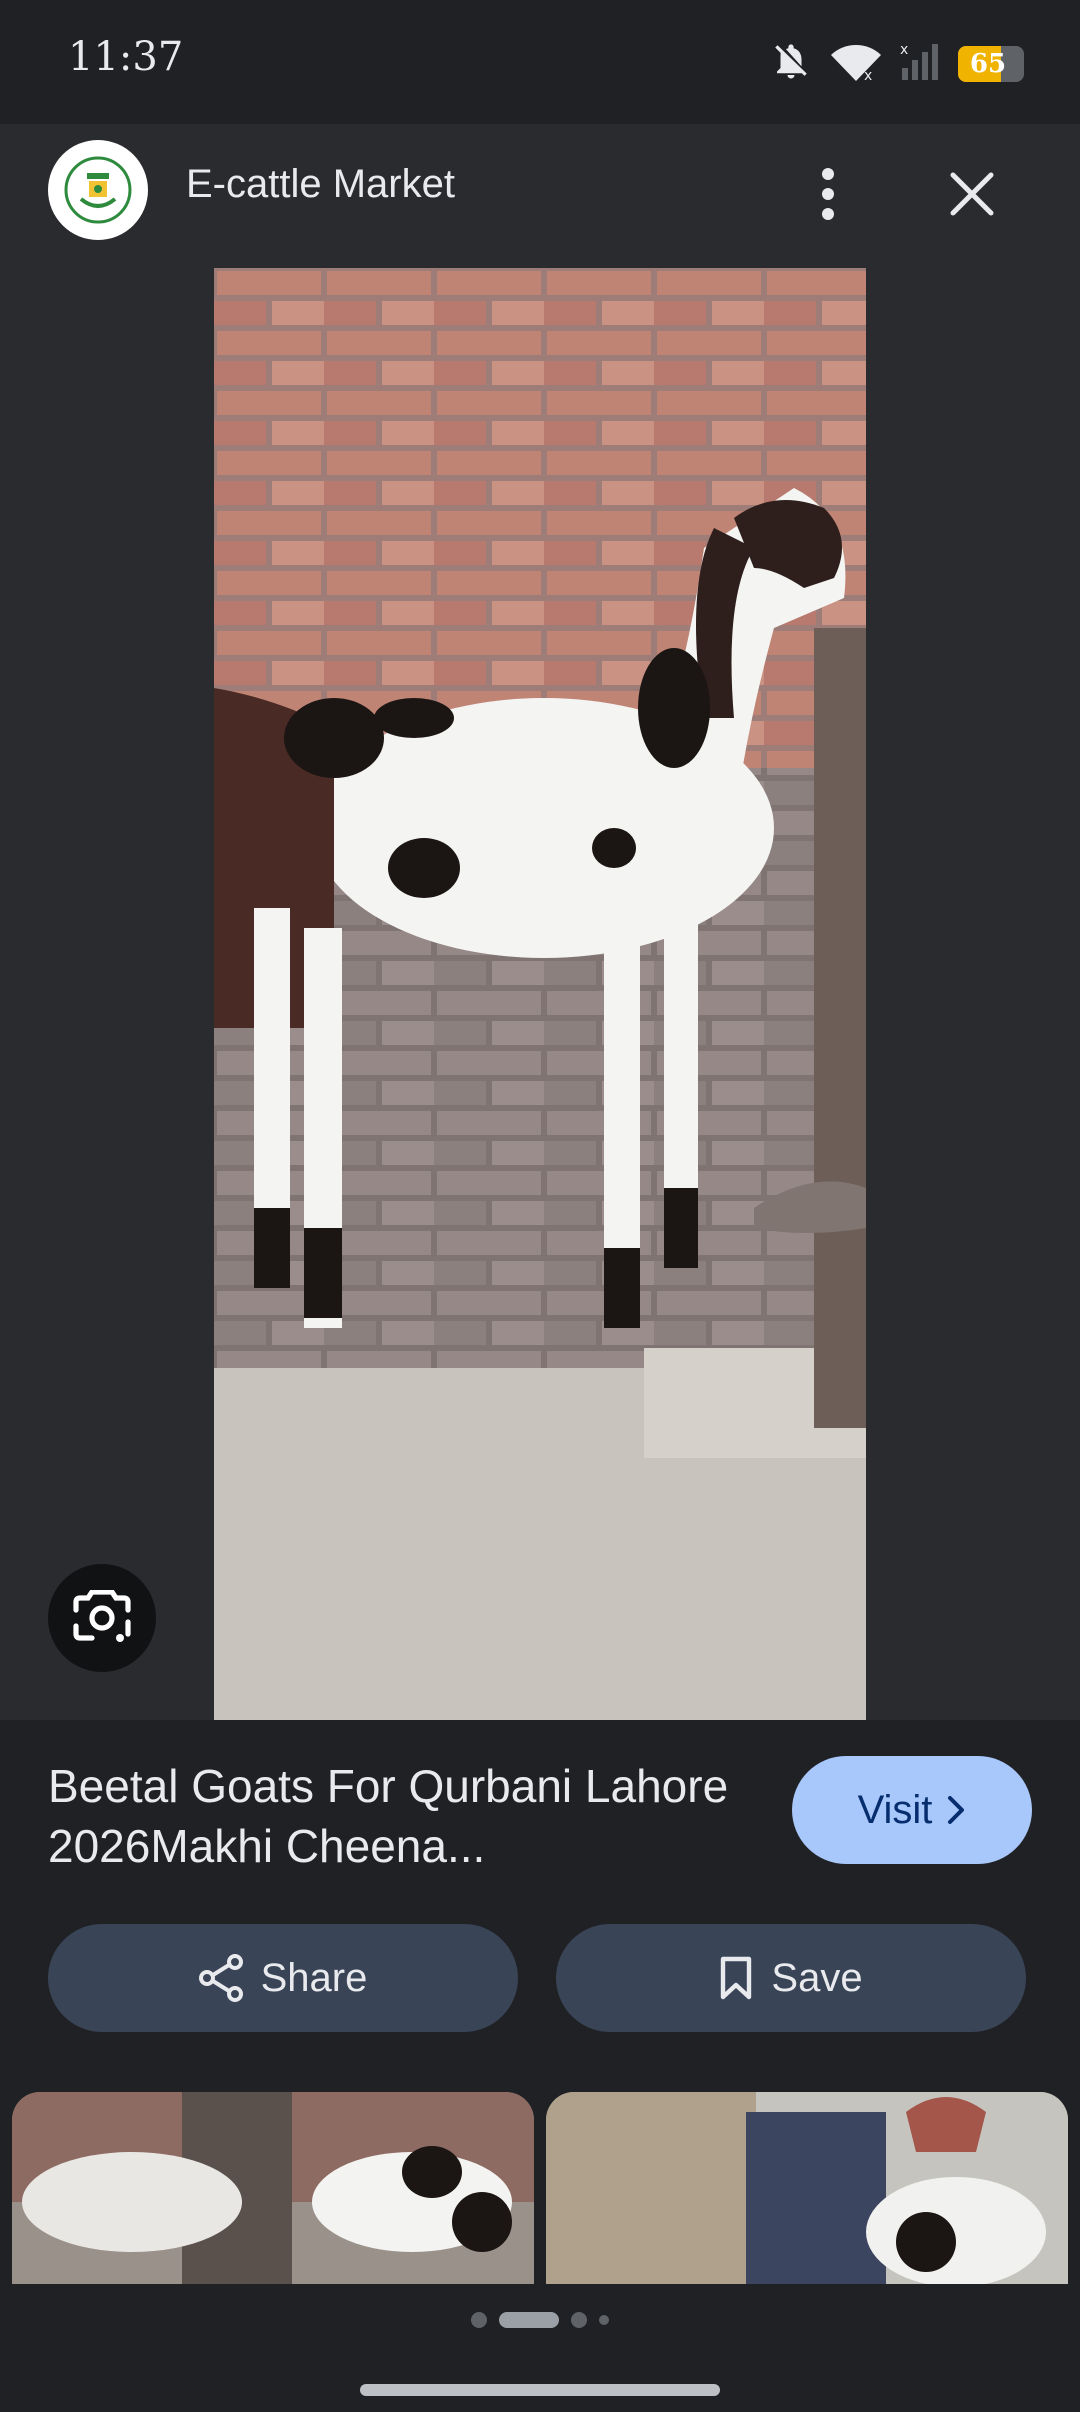  Describe the element at coordinates (529, 2320) in the screenshot. I see `page-dot-active` at that location.